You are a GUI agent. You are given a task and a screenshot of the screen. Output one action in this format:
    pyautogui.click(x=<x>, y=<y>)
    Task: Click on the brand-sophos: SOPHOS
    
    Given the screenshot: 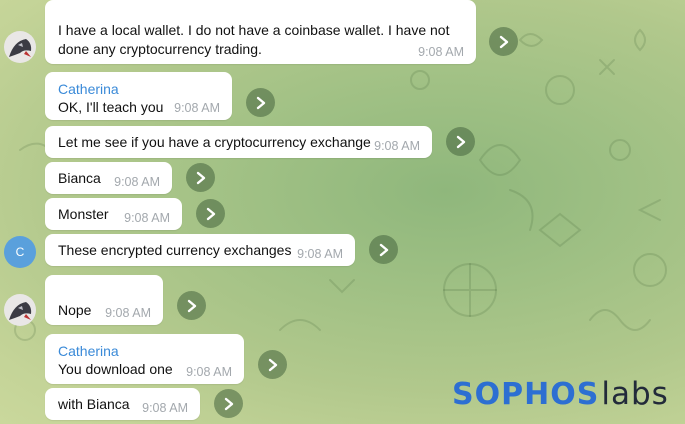 What is the action you would take?
    pyautogui.click(x=526, y=394)
    